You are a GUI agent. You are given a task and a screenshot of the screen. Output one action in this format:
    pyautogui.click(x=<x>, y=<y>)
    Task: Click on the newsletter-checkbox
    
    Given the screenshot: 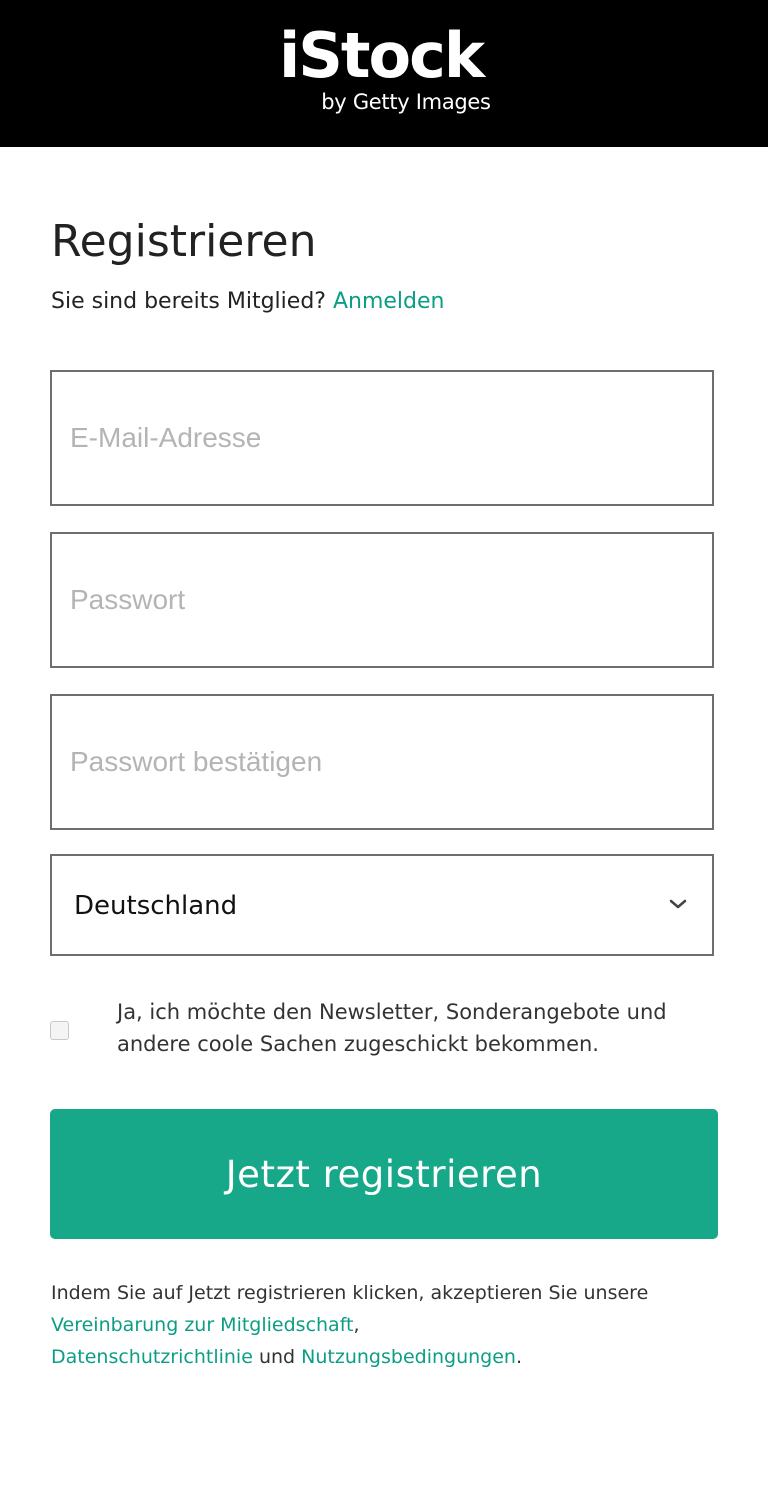 What is the action you would take?
    pyautogui.click(x=59, y=1030)
    